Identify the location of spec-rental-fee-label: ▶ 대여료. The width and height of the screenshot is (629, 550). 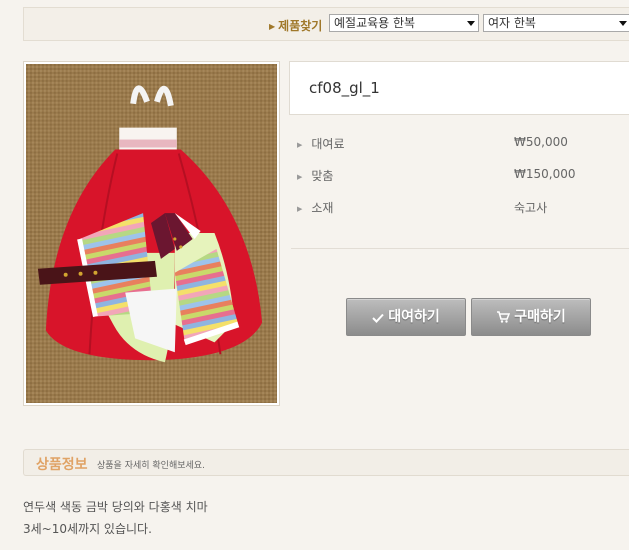
(321, 144).